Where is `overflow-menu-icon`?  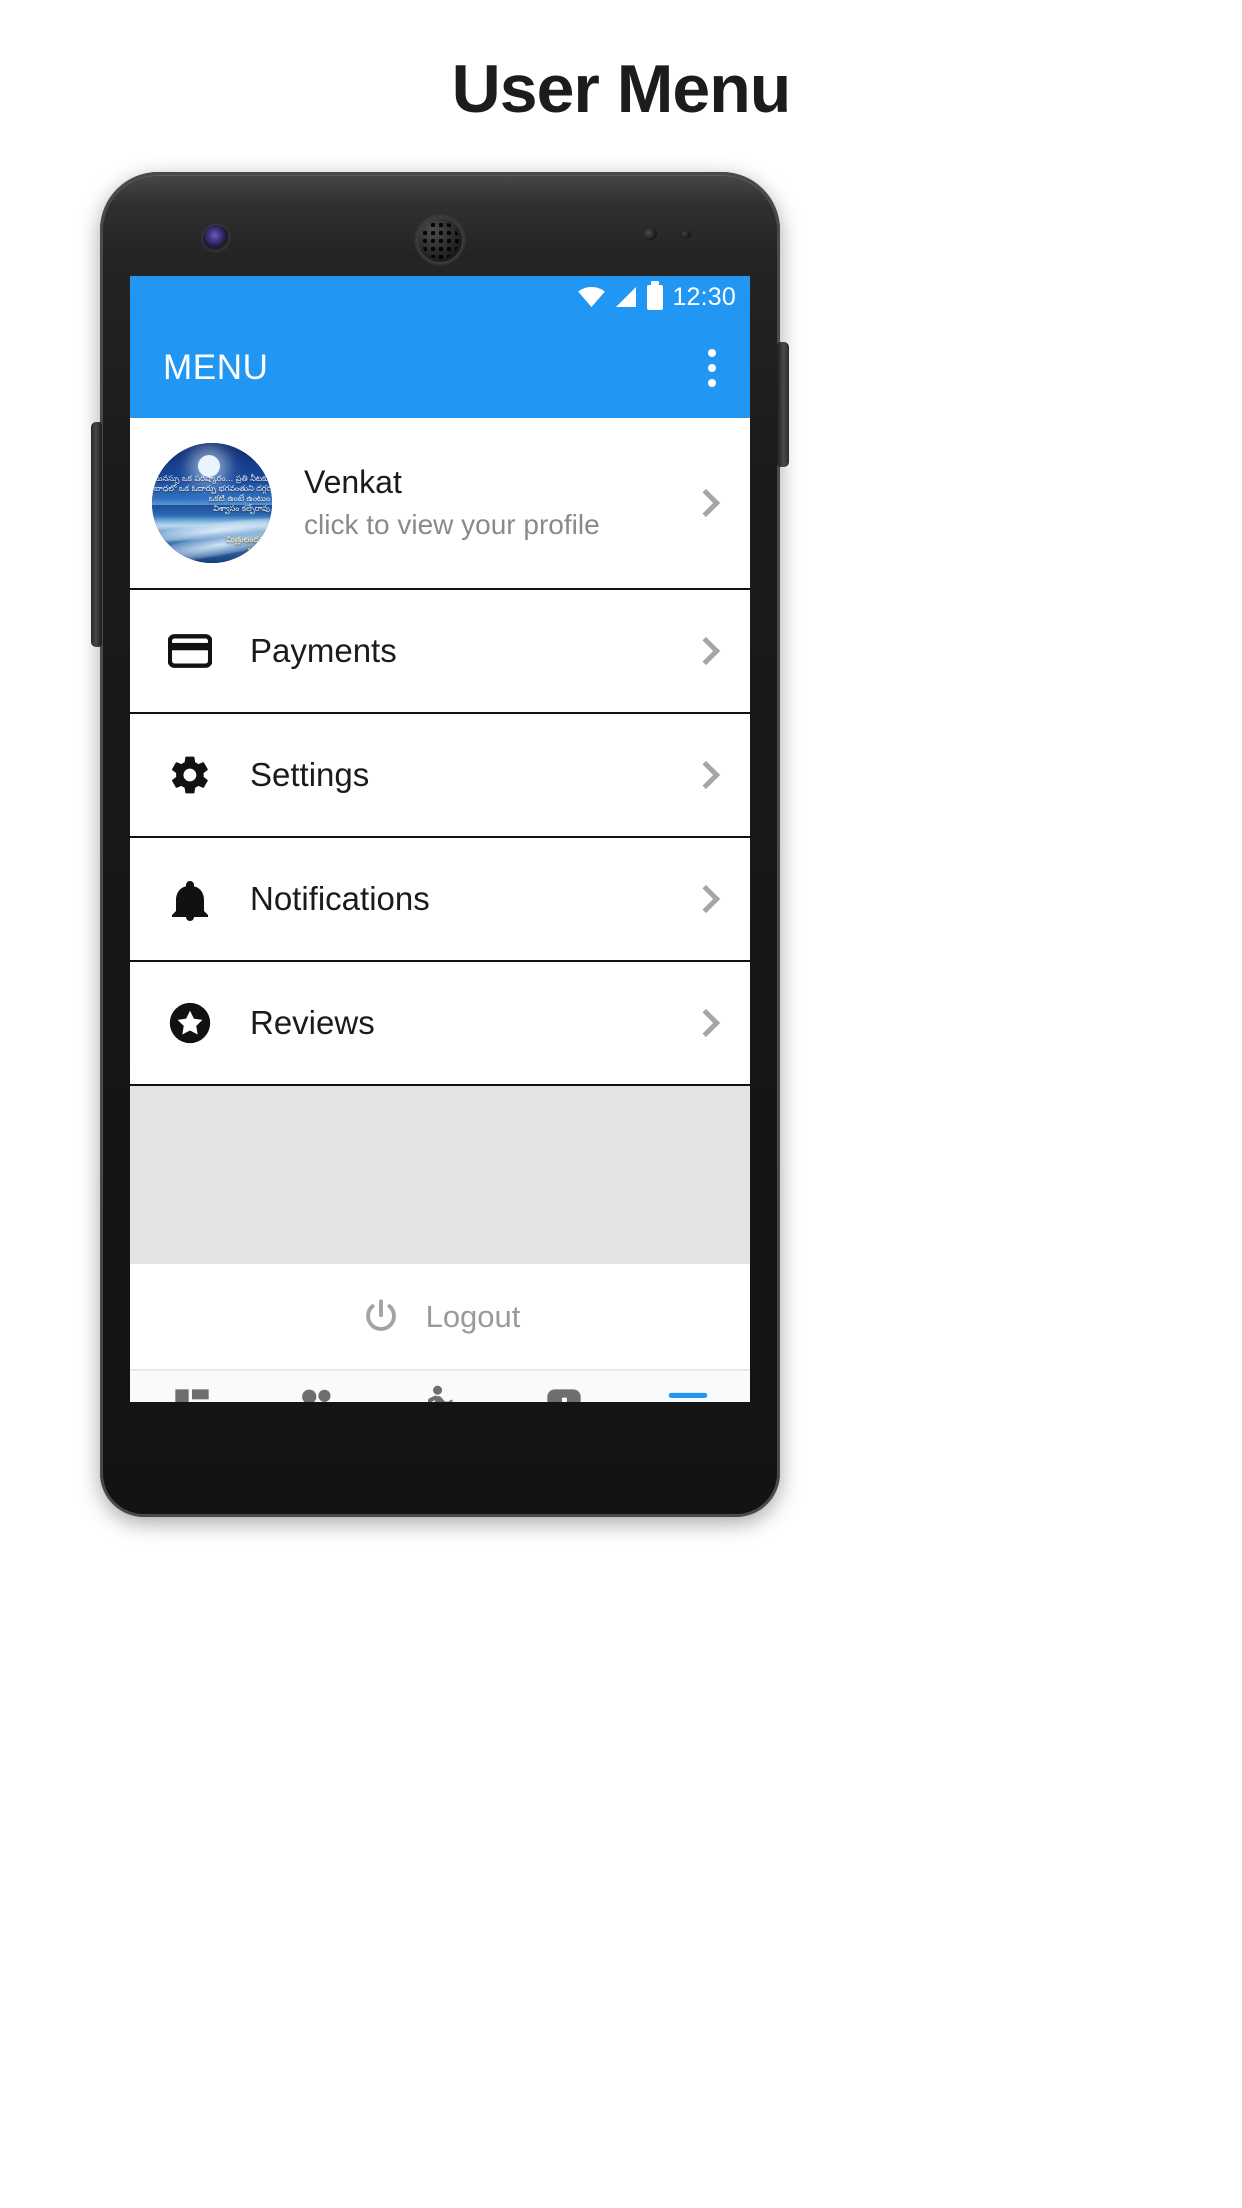
overflow-menu-icon is located at coordinates (712, 368).